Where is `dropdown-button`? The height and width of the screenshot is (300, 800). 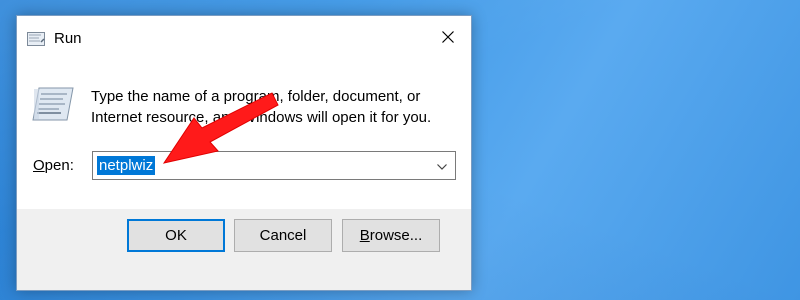
dropdown-button is located at coordinates (442, 165).